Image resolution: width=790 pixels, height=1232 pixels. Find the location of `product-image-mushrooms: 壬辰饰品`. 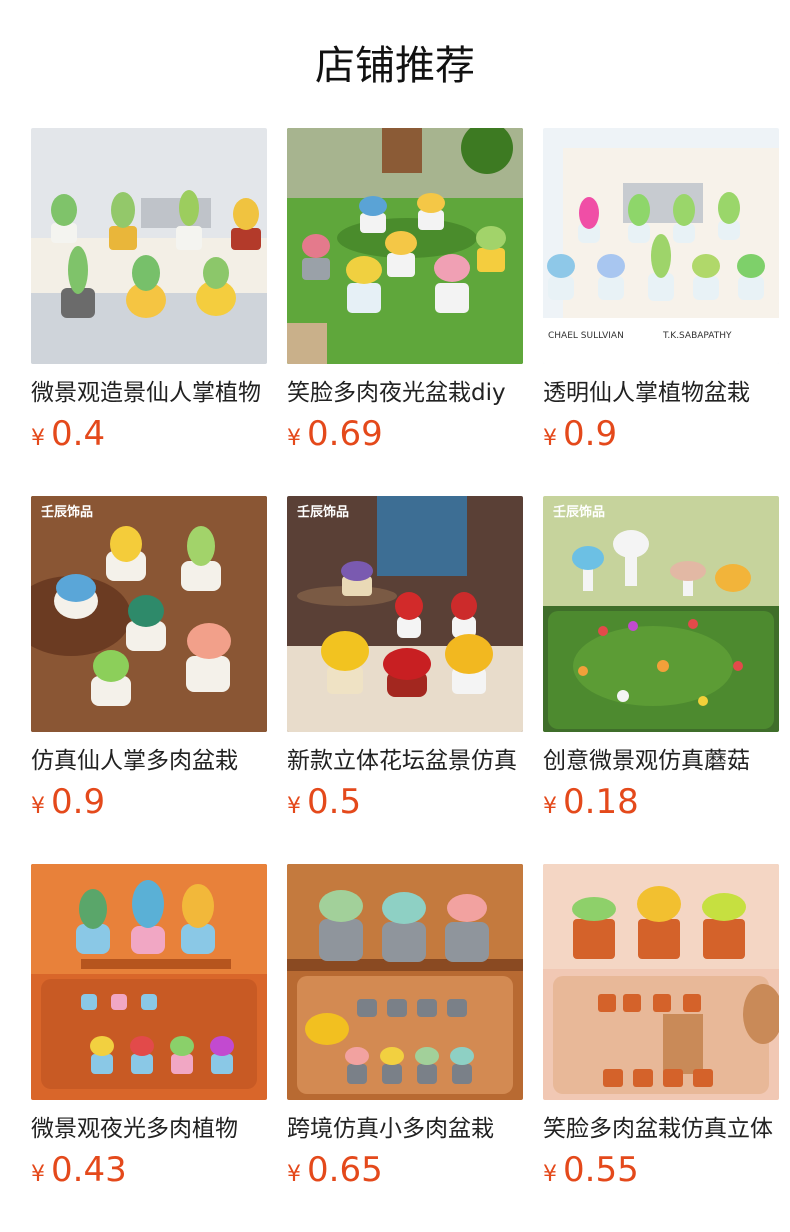

product-image-mushrooms: 壬辰饰品 is located at coordinates (661, 614).